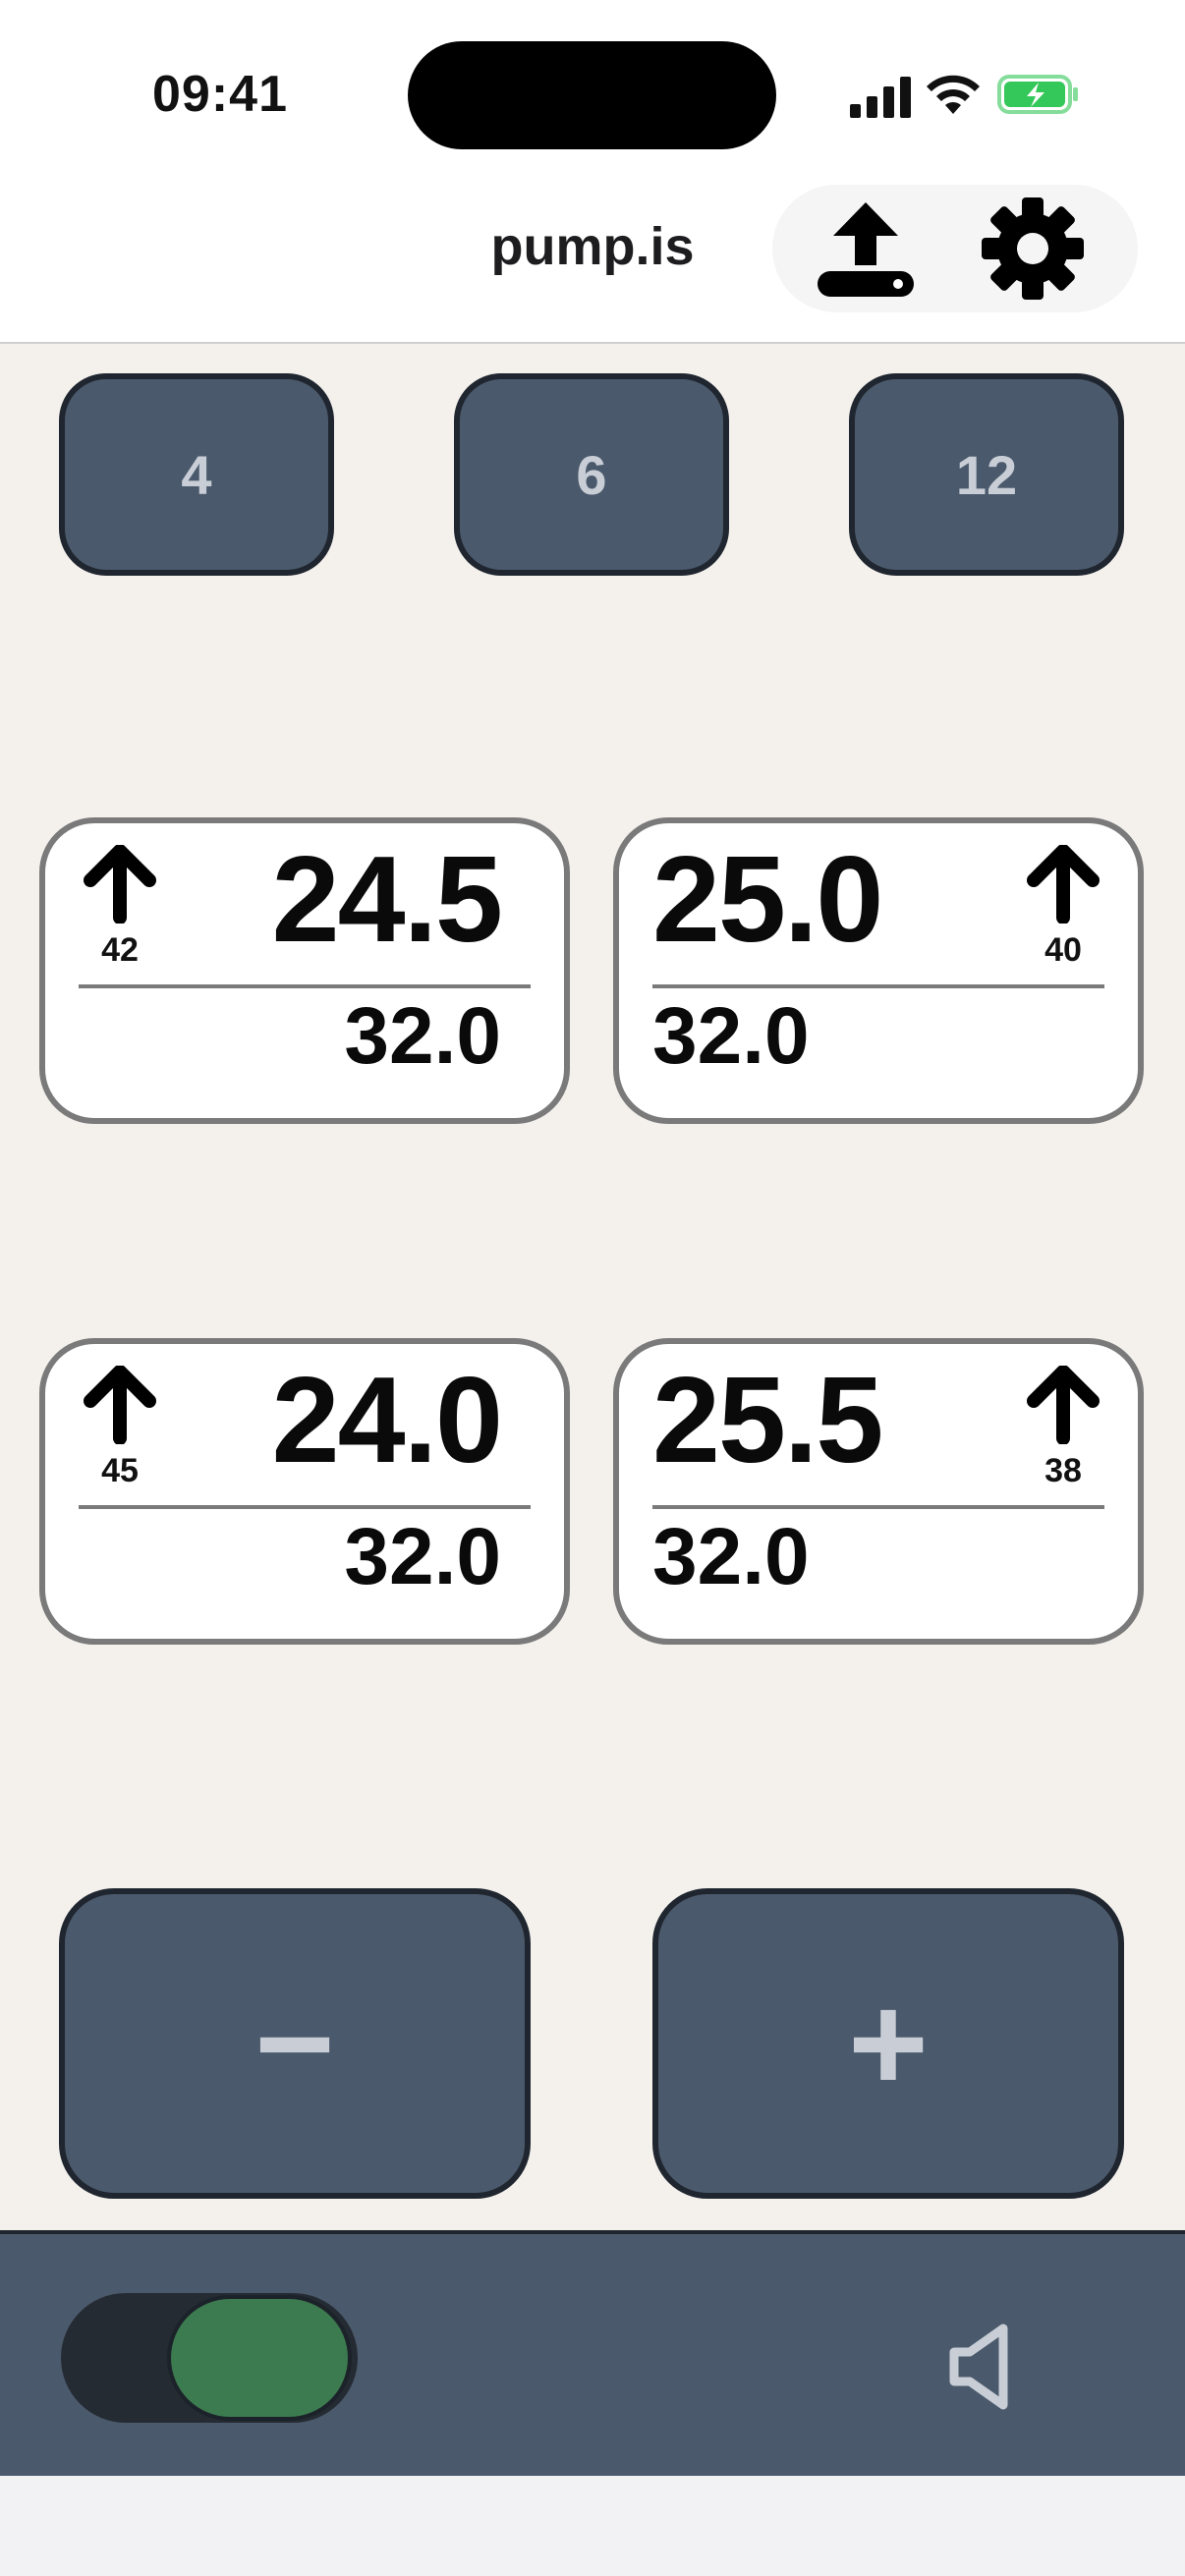 This screenshot has height=2576, width=1185. I want to click on wifi-icon, so click(954, 94).